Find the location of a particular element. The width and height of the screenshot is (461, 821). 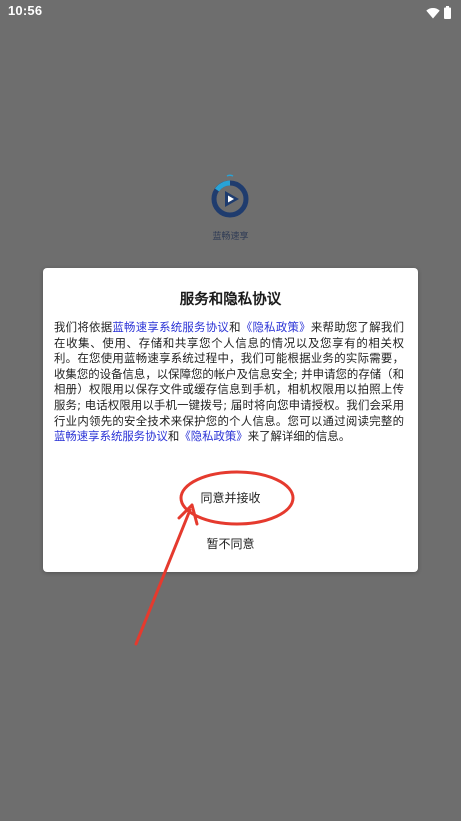

status-icons is located at coordinates (438, 13).